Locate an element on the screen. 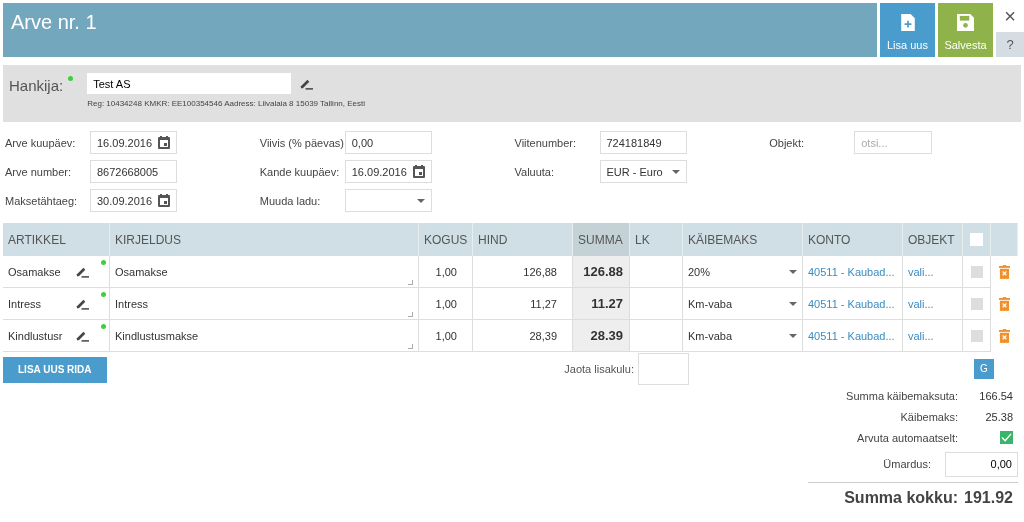 The image size is (1024, 522). field-label: Ümardus: is located at coordinates (906, 464).